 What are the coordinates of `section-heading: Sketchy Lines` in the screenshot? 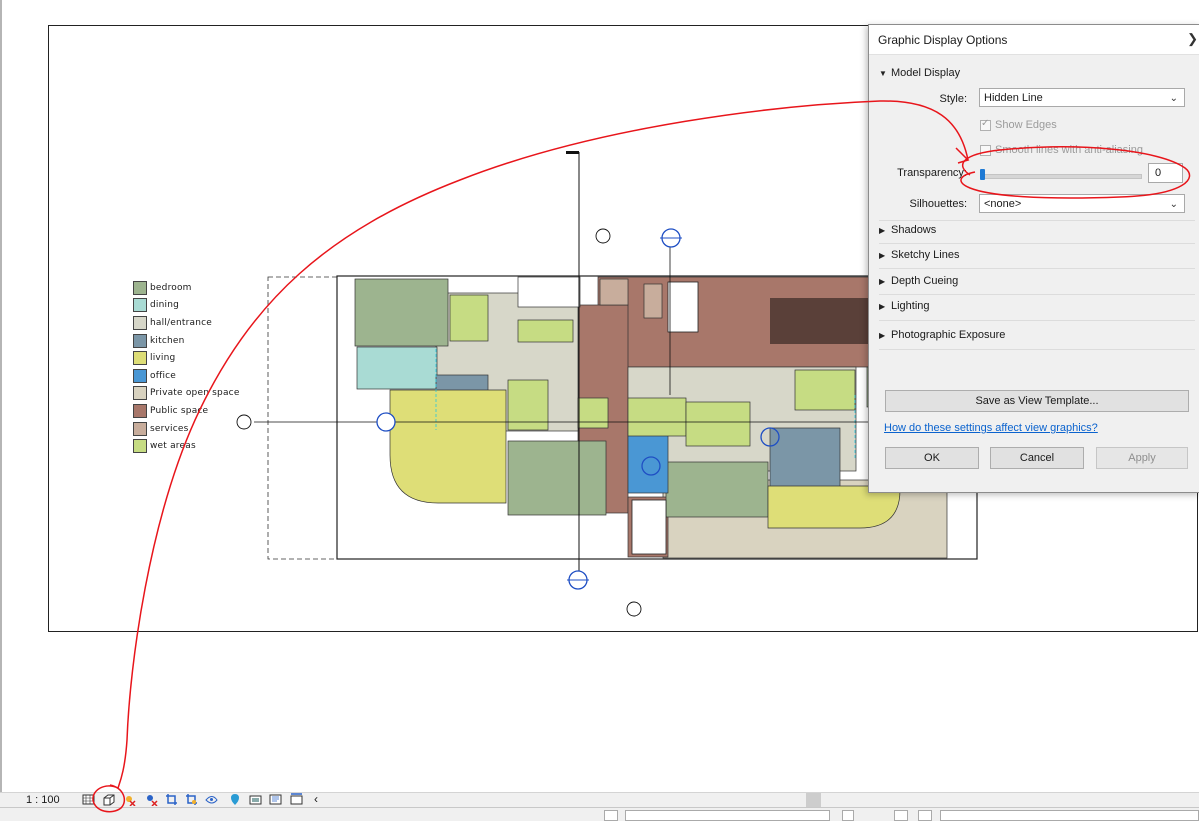 It's located at (925, 255).